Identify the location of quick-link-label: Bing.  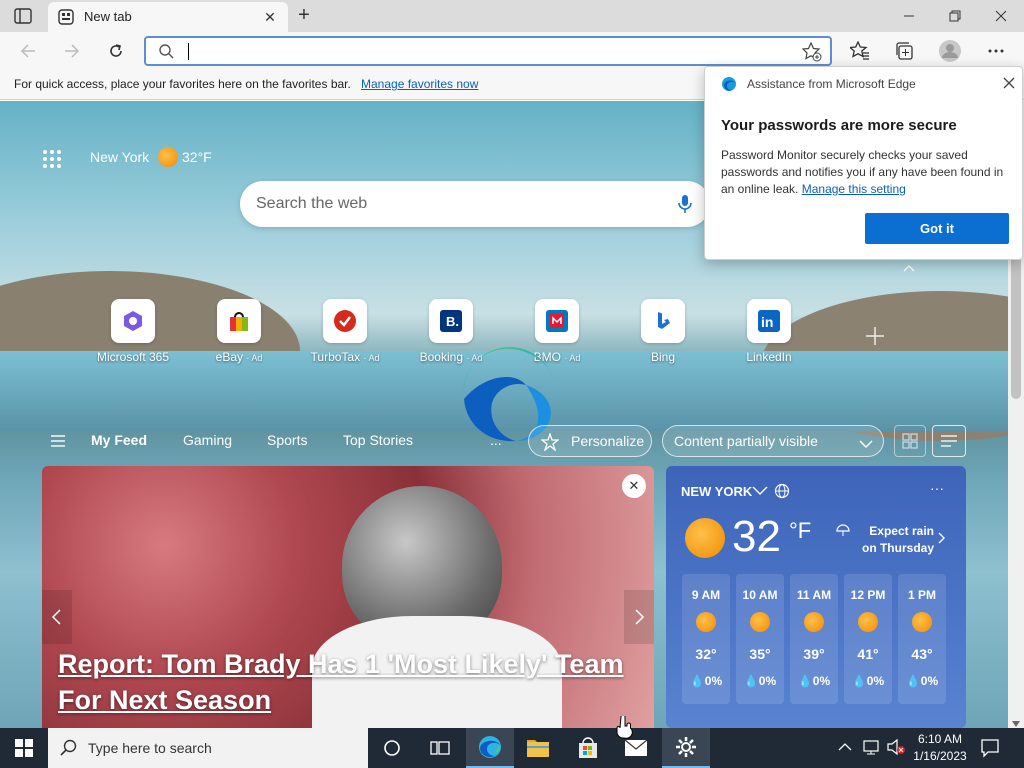
(663, 357).